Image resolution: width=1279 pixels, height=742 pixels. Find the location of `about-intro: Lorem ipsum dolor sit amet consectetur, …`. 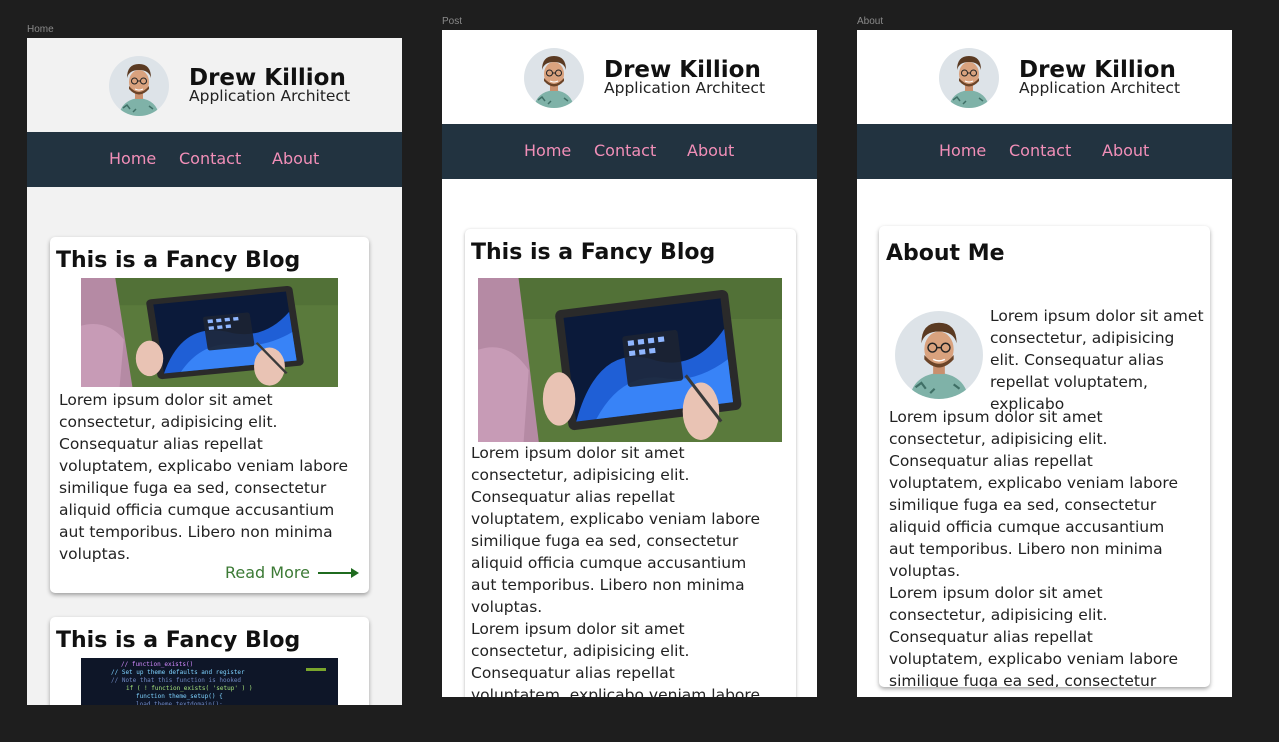

about-intro: Lorem ipsum dolor sit amet consectetur, … is located at coordinates (1097, 360).